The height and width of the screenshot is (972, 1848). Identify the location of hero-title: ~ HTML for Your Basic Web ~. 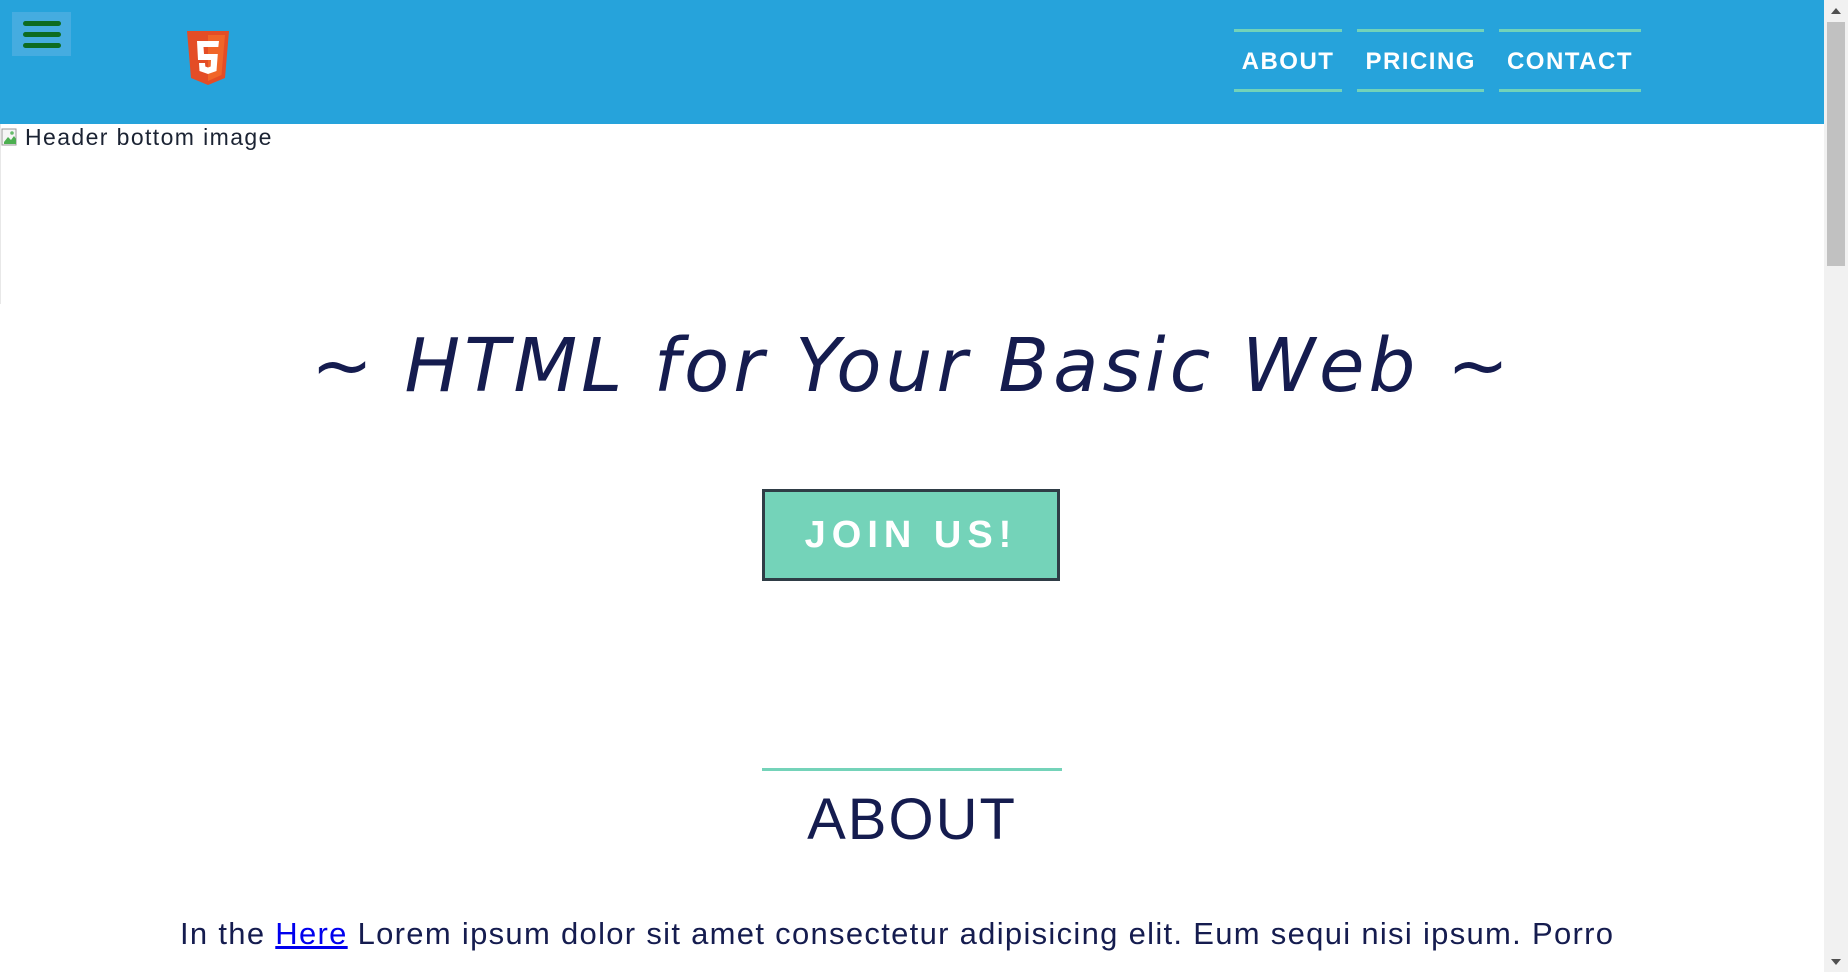
(912, 366).